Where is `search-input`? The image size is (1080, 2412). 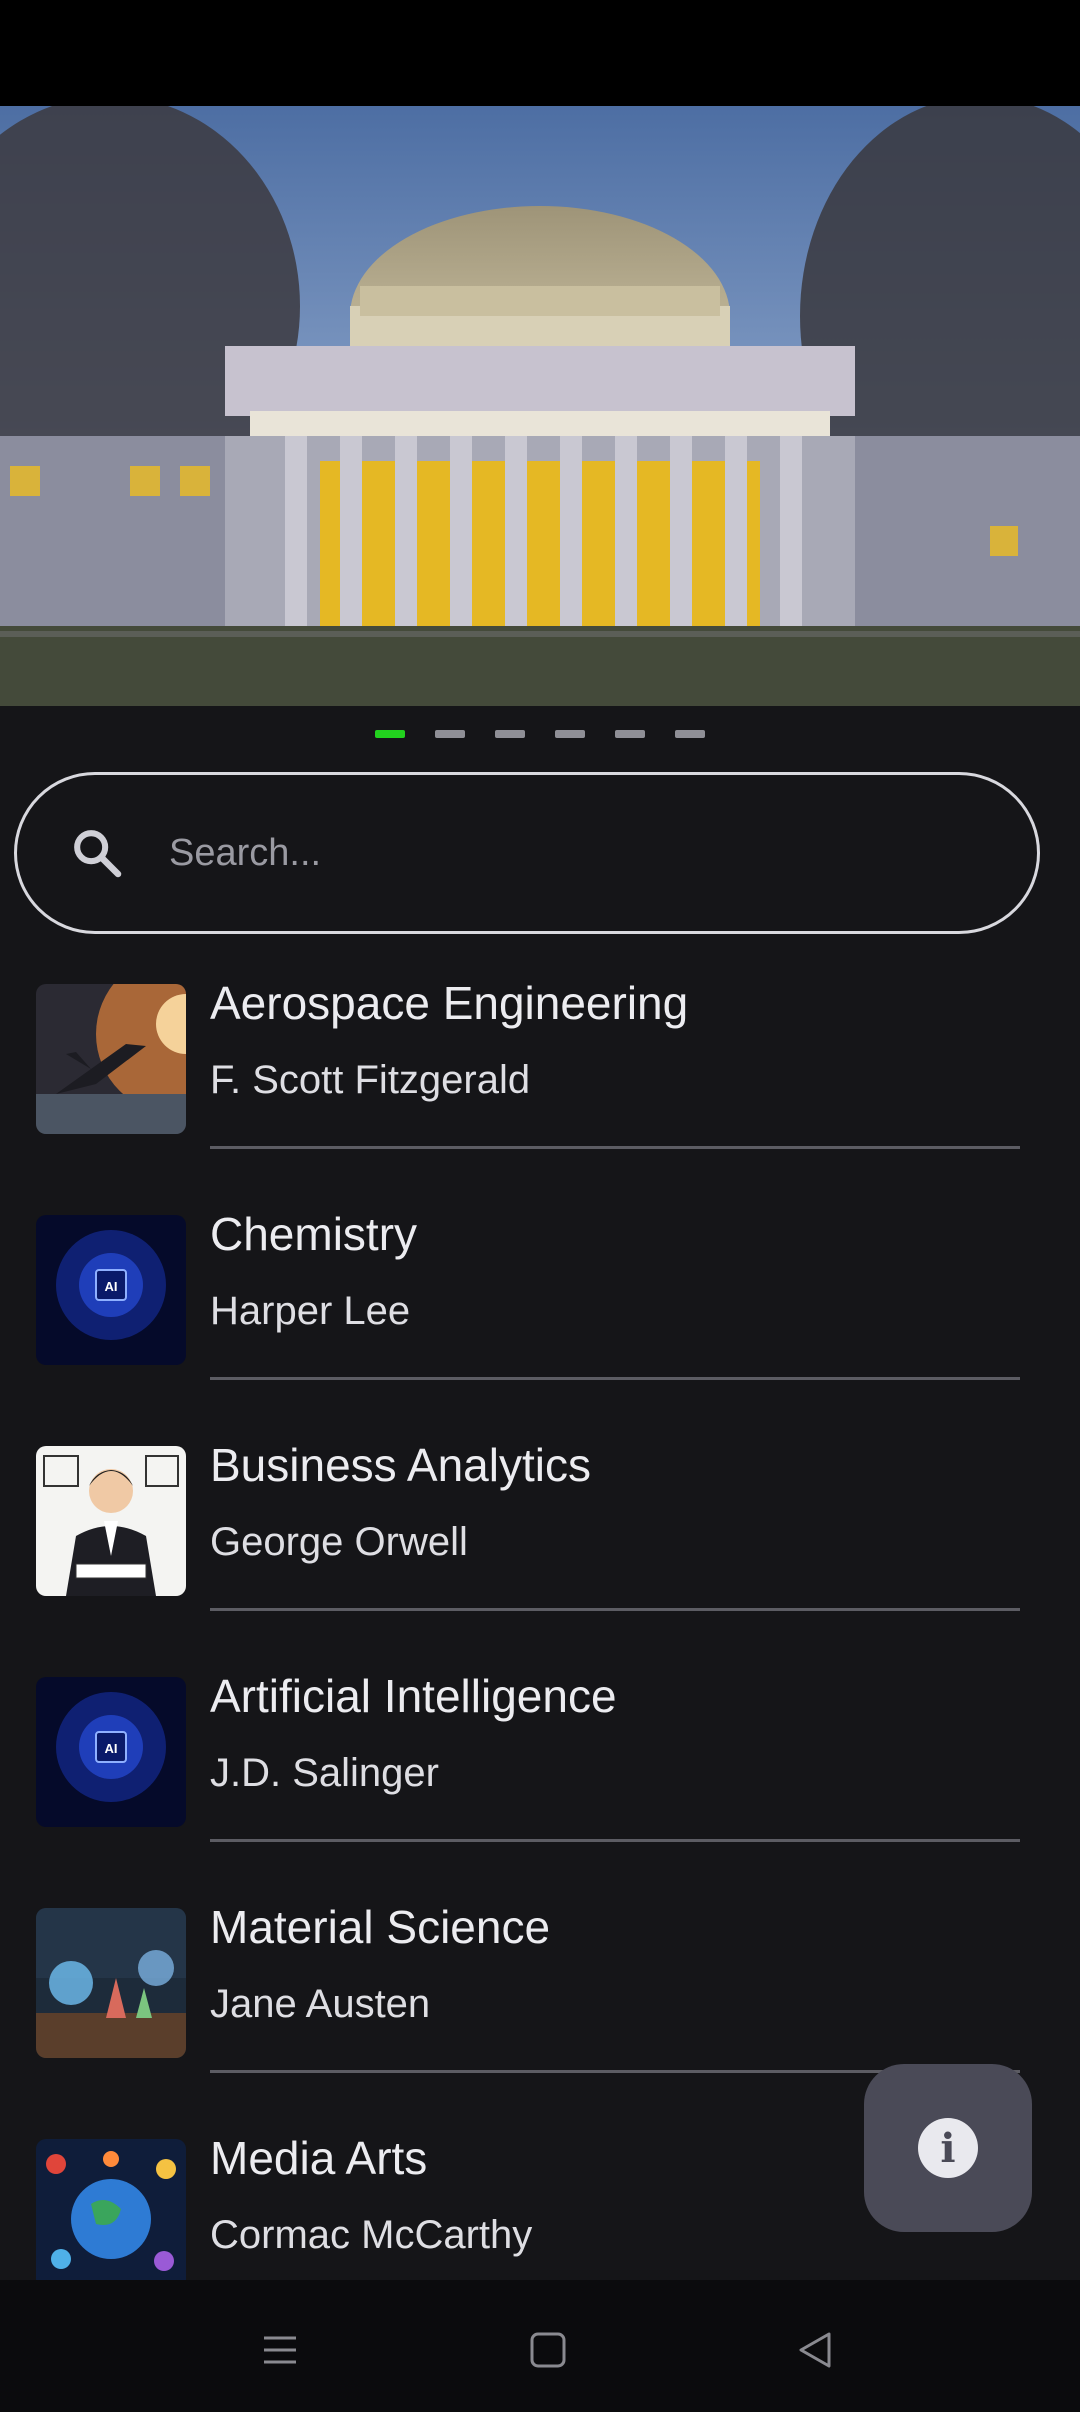 search-input is located at coordinates (582, 853).